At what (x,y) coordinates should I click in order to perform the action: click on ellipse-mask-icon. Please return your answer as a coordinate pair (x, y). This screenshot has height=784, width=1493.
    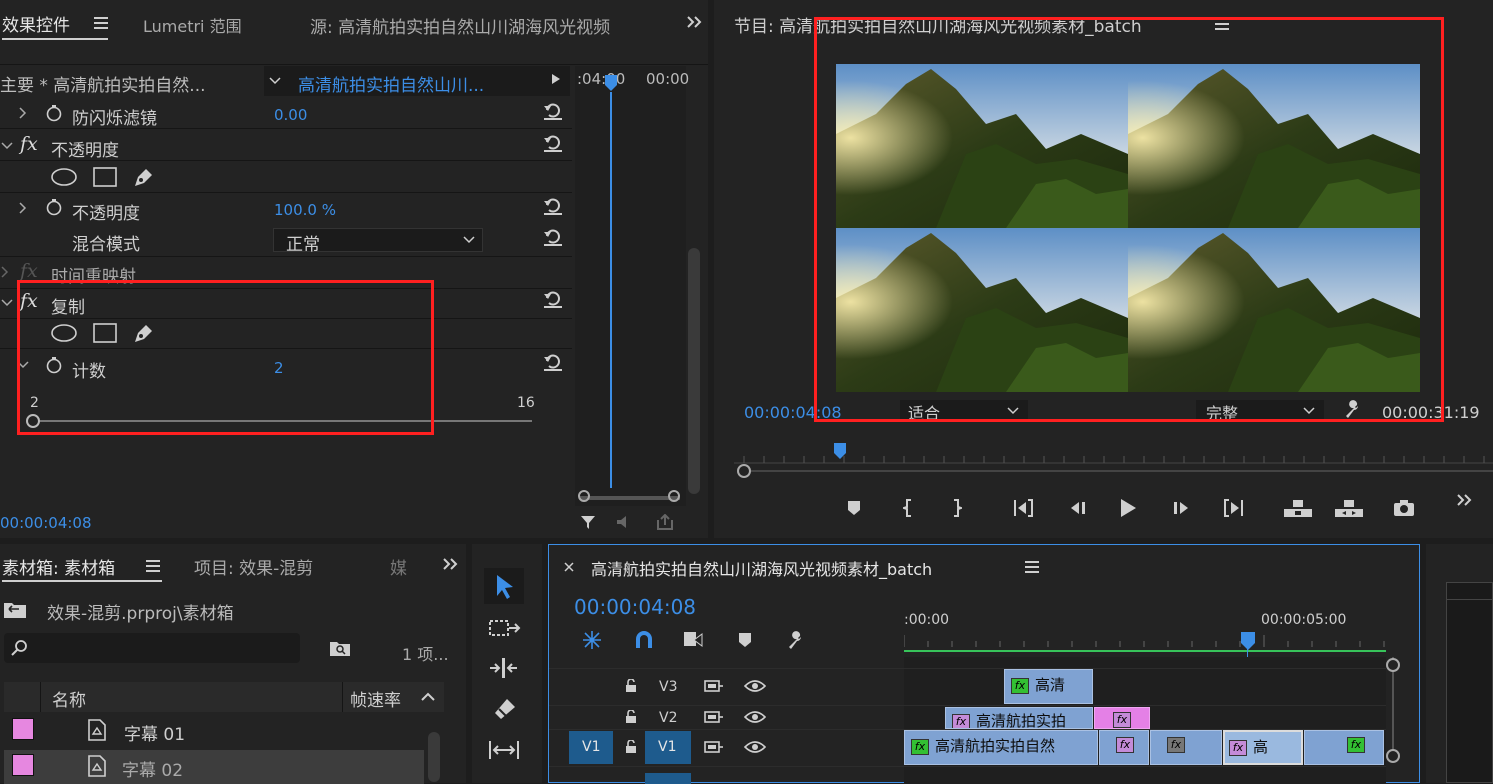
    Looking at the image, I should click on (64, 177).